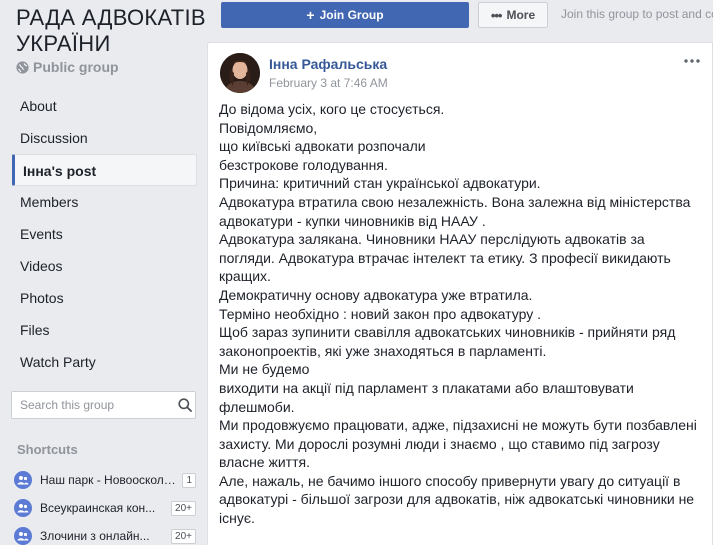  What do you see at coordinates (104, 362) in the screenshot?
I see `nav-item-watch-party: Watch Party` at bounding box center [104, 362].